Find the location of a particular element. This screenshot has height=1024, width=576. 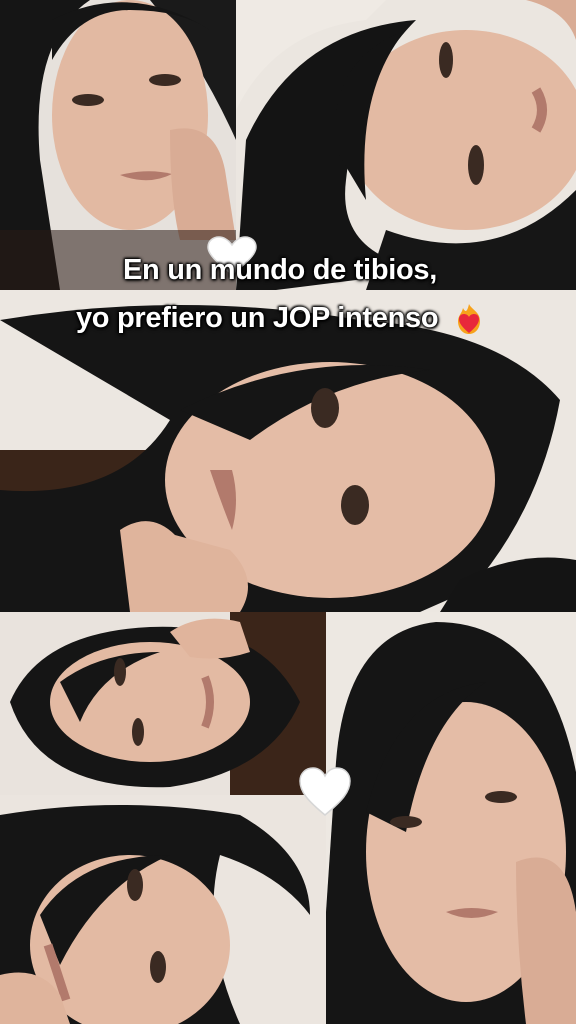

white-heart-icon is located at coordinates (325, 792).